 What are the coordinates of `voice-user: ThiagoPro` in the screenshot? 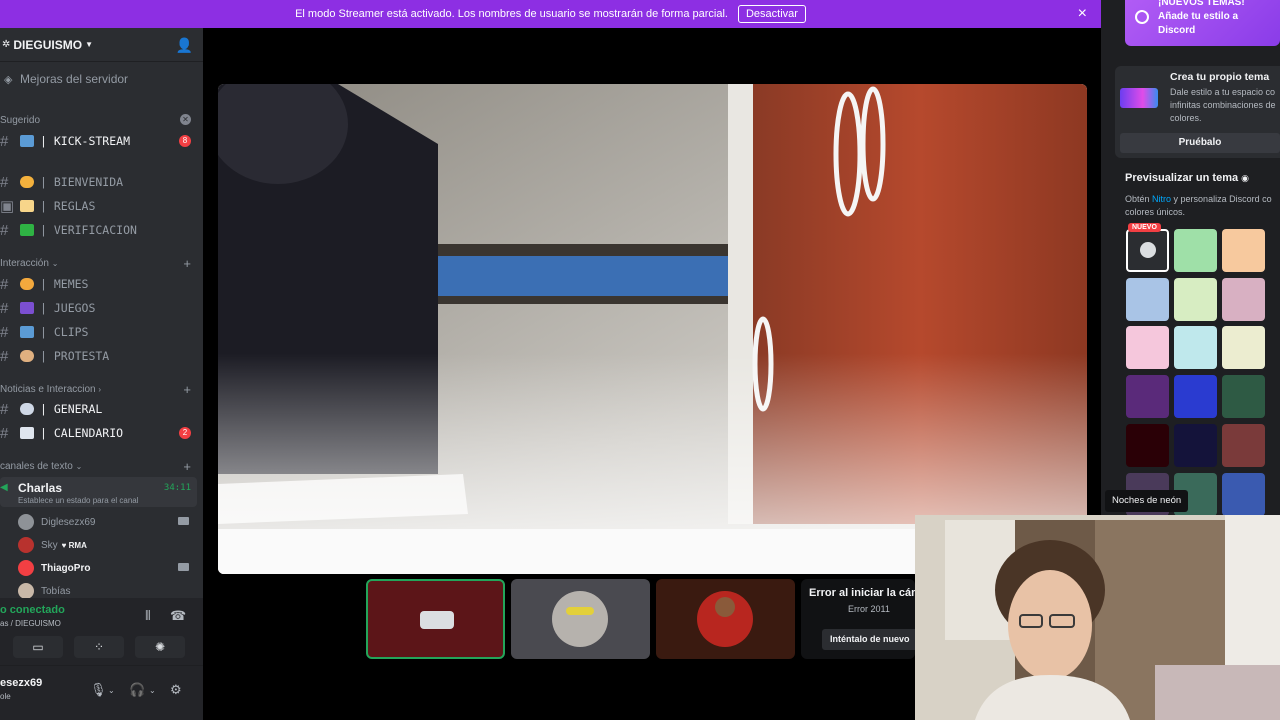 It's located at (105, 568).